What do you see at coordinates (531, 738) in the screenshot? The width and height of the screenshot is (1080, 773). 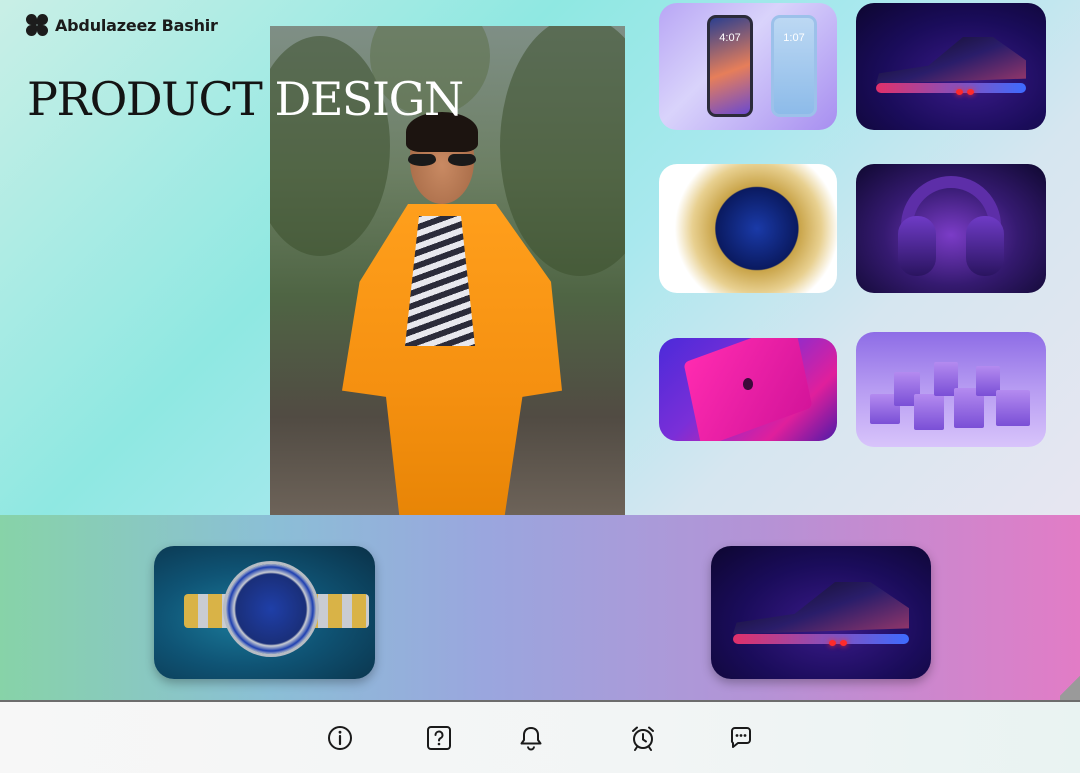 I see `bell-icon` at bounding box center [531, 738].